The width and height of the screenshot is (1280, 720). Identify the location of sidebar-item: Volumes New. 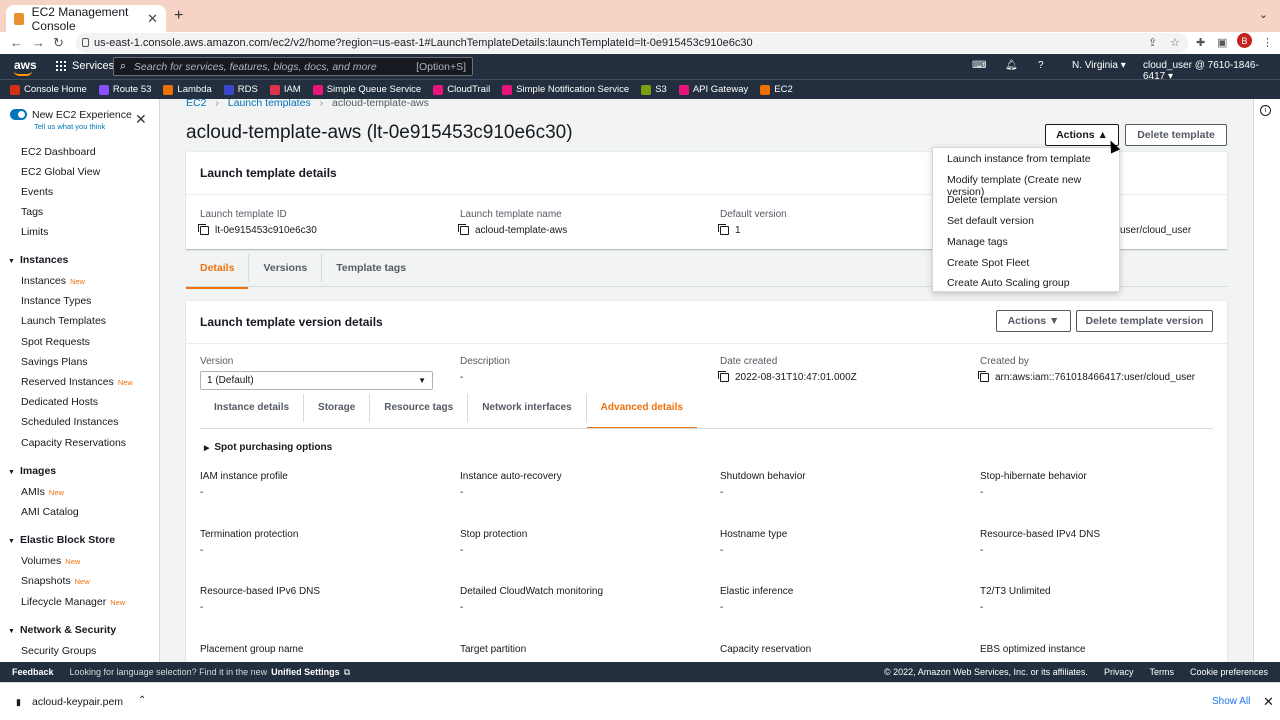
(50, 561).